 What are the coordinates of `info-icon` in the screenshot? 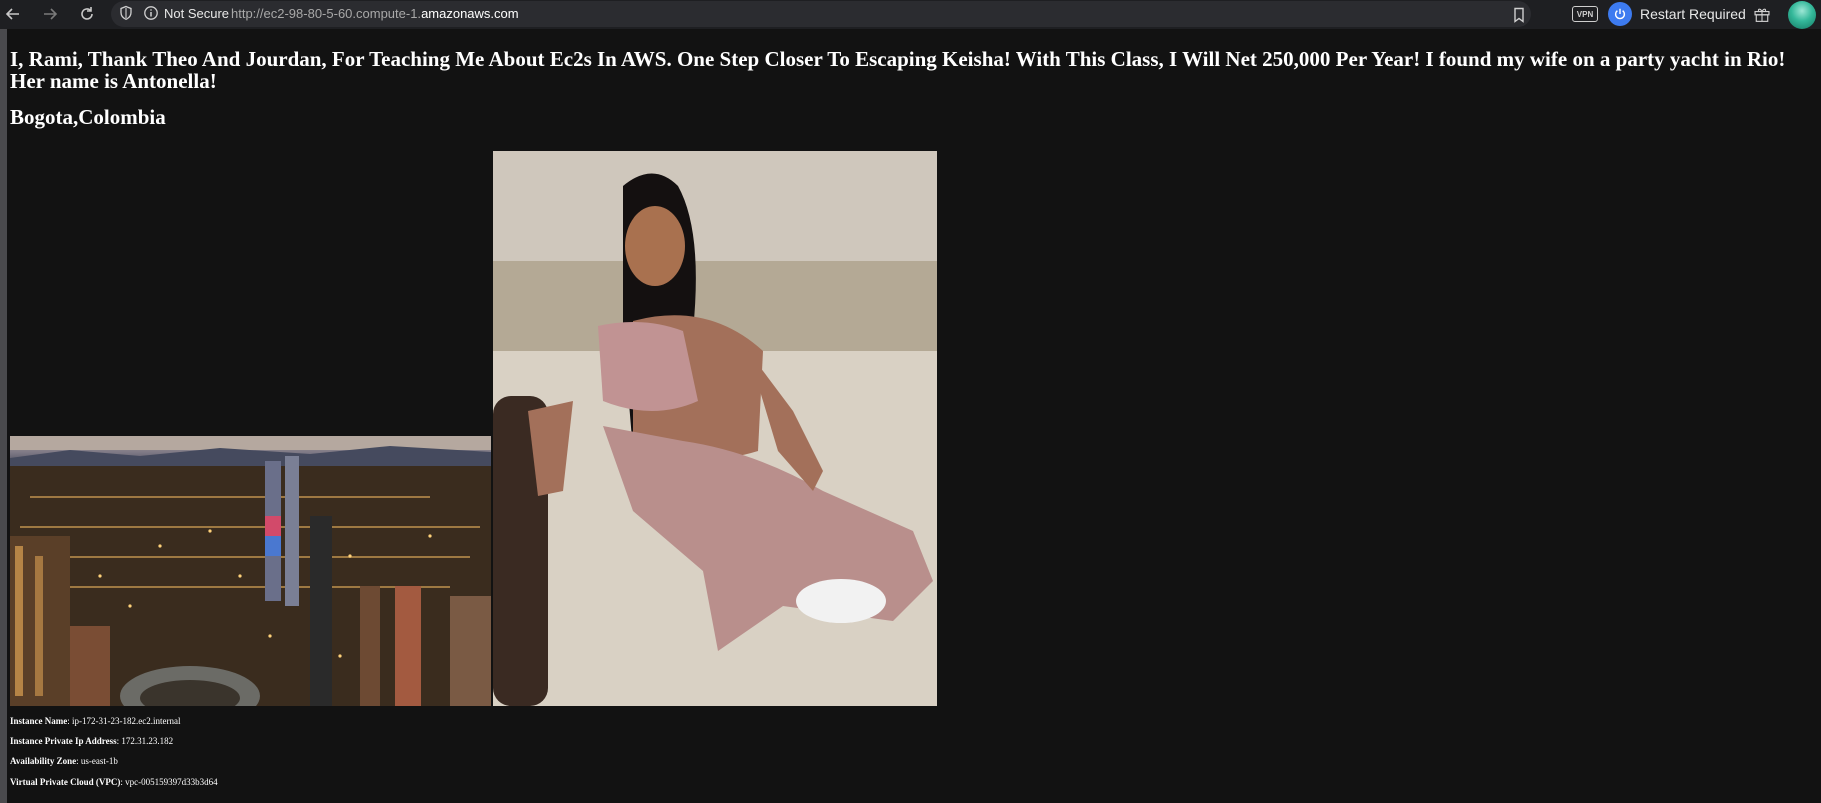 It's located at (151, 13).